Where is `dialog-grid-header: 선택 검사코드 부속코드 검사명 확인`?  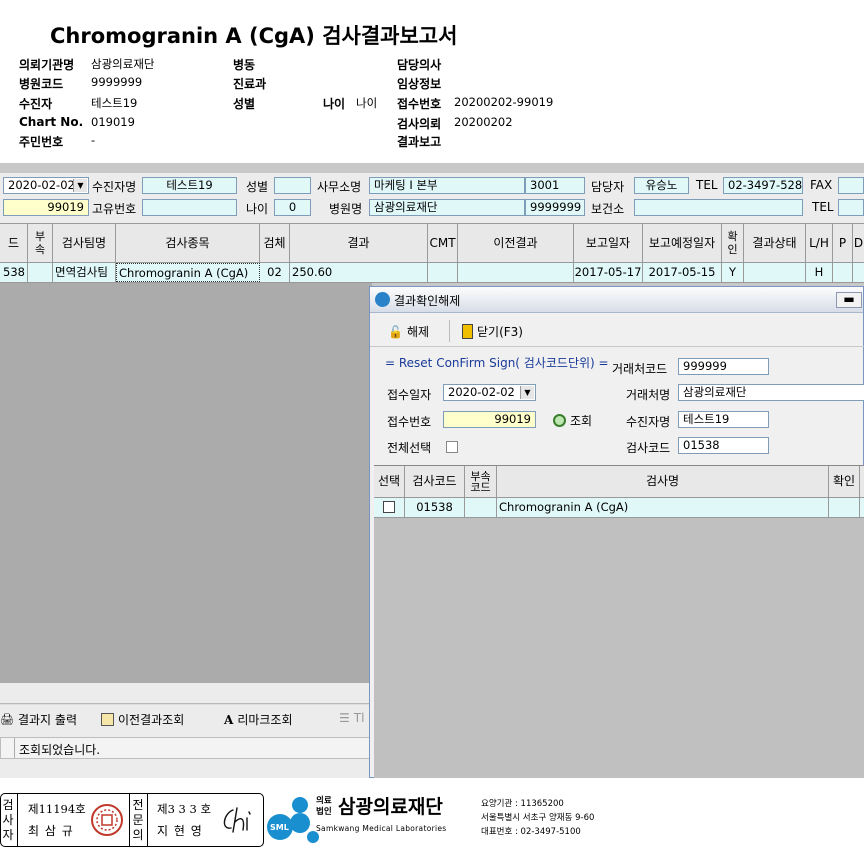 dialog-grid-header: 선택 검사코드 부속코드 검사명 확인 is located at coordinates (619, 482).